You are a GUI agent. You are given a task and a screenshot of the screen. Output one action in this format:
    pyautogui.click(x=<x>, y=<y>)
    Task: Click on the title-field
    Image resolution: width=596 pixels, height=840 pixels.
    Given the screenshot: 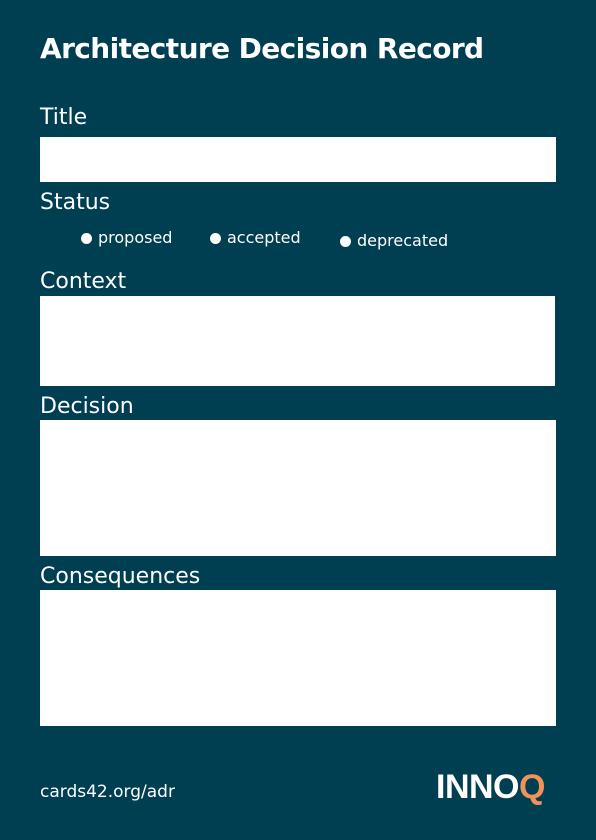 What is the action you would take?
    pyautogui.click(x=298, y=159)
    